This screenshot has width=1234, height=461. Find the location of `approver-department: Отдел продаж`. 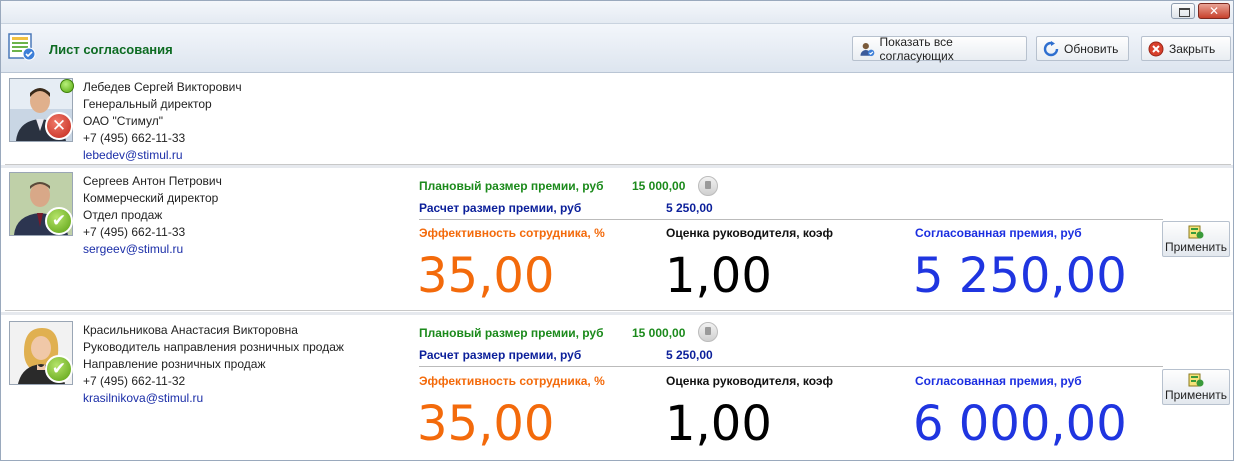

approver-department: Отдел продаж is located at coordinates (123, 215).